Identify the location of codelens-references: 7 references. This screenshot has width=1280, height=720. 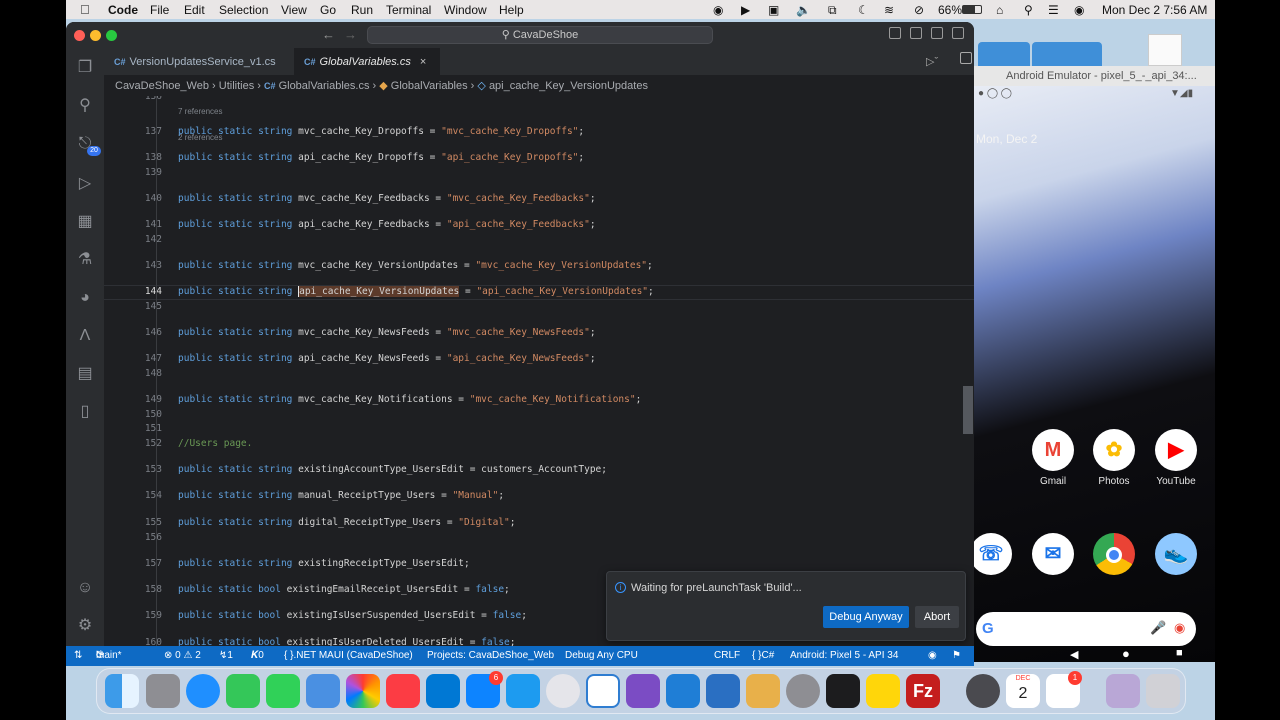
(200, 111).